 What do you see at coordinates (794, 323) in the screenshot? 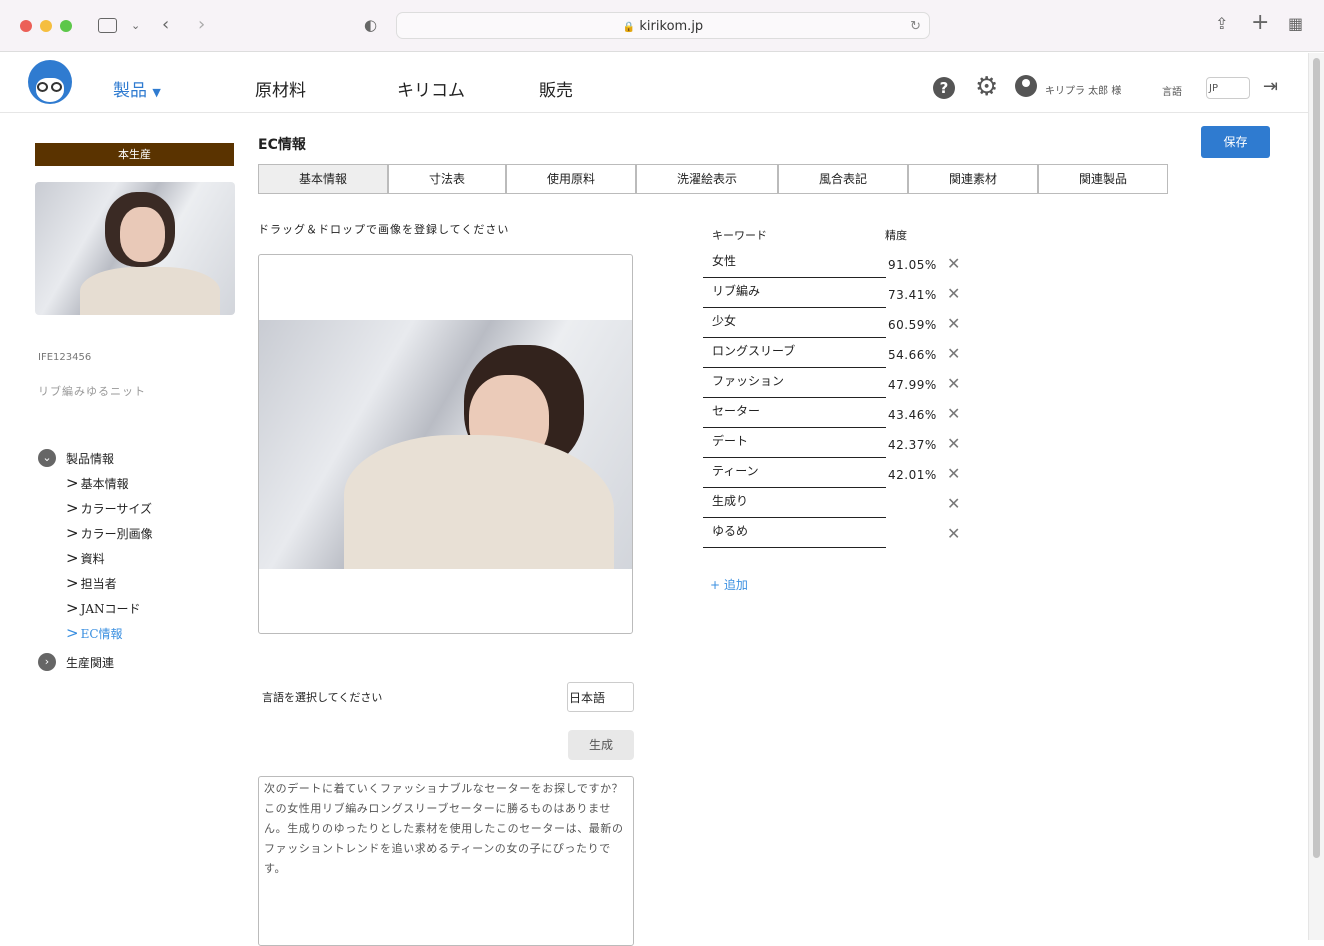
I see `keyword-input: 少女` at bounding box center [794, 323].